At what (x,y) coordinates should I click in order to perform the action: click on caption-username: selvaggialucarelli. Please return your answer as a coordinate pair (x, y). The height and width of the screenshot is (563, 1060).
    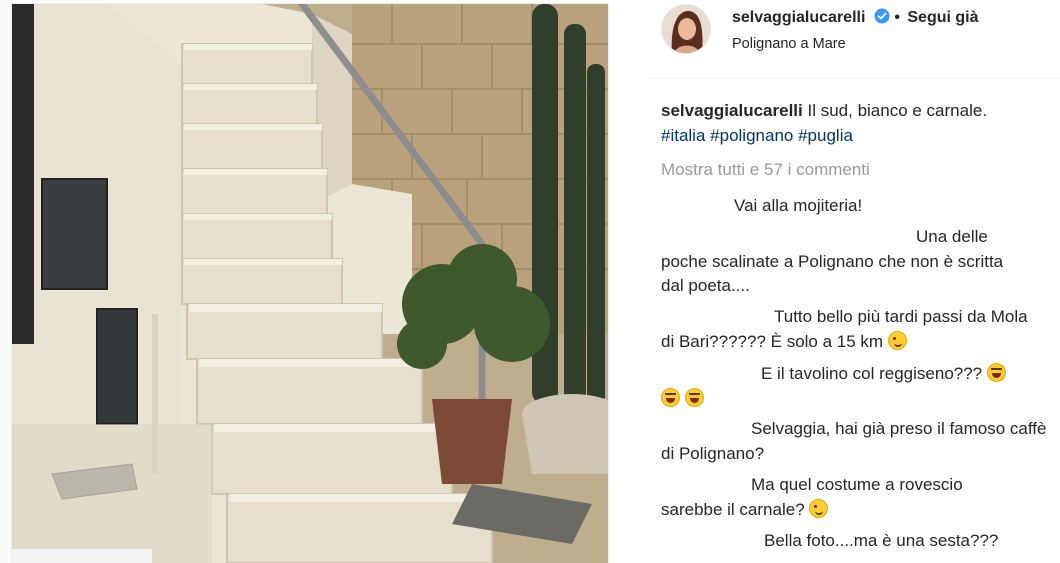
    Looking at the image, I should click on (732, 110).